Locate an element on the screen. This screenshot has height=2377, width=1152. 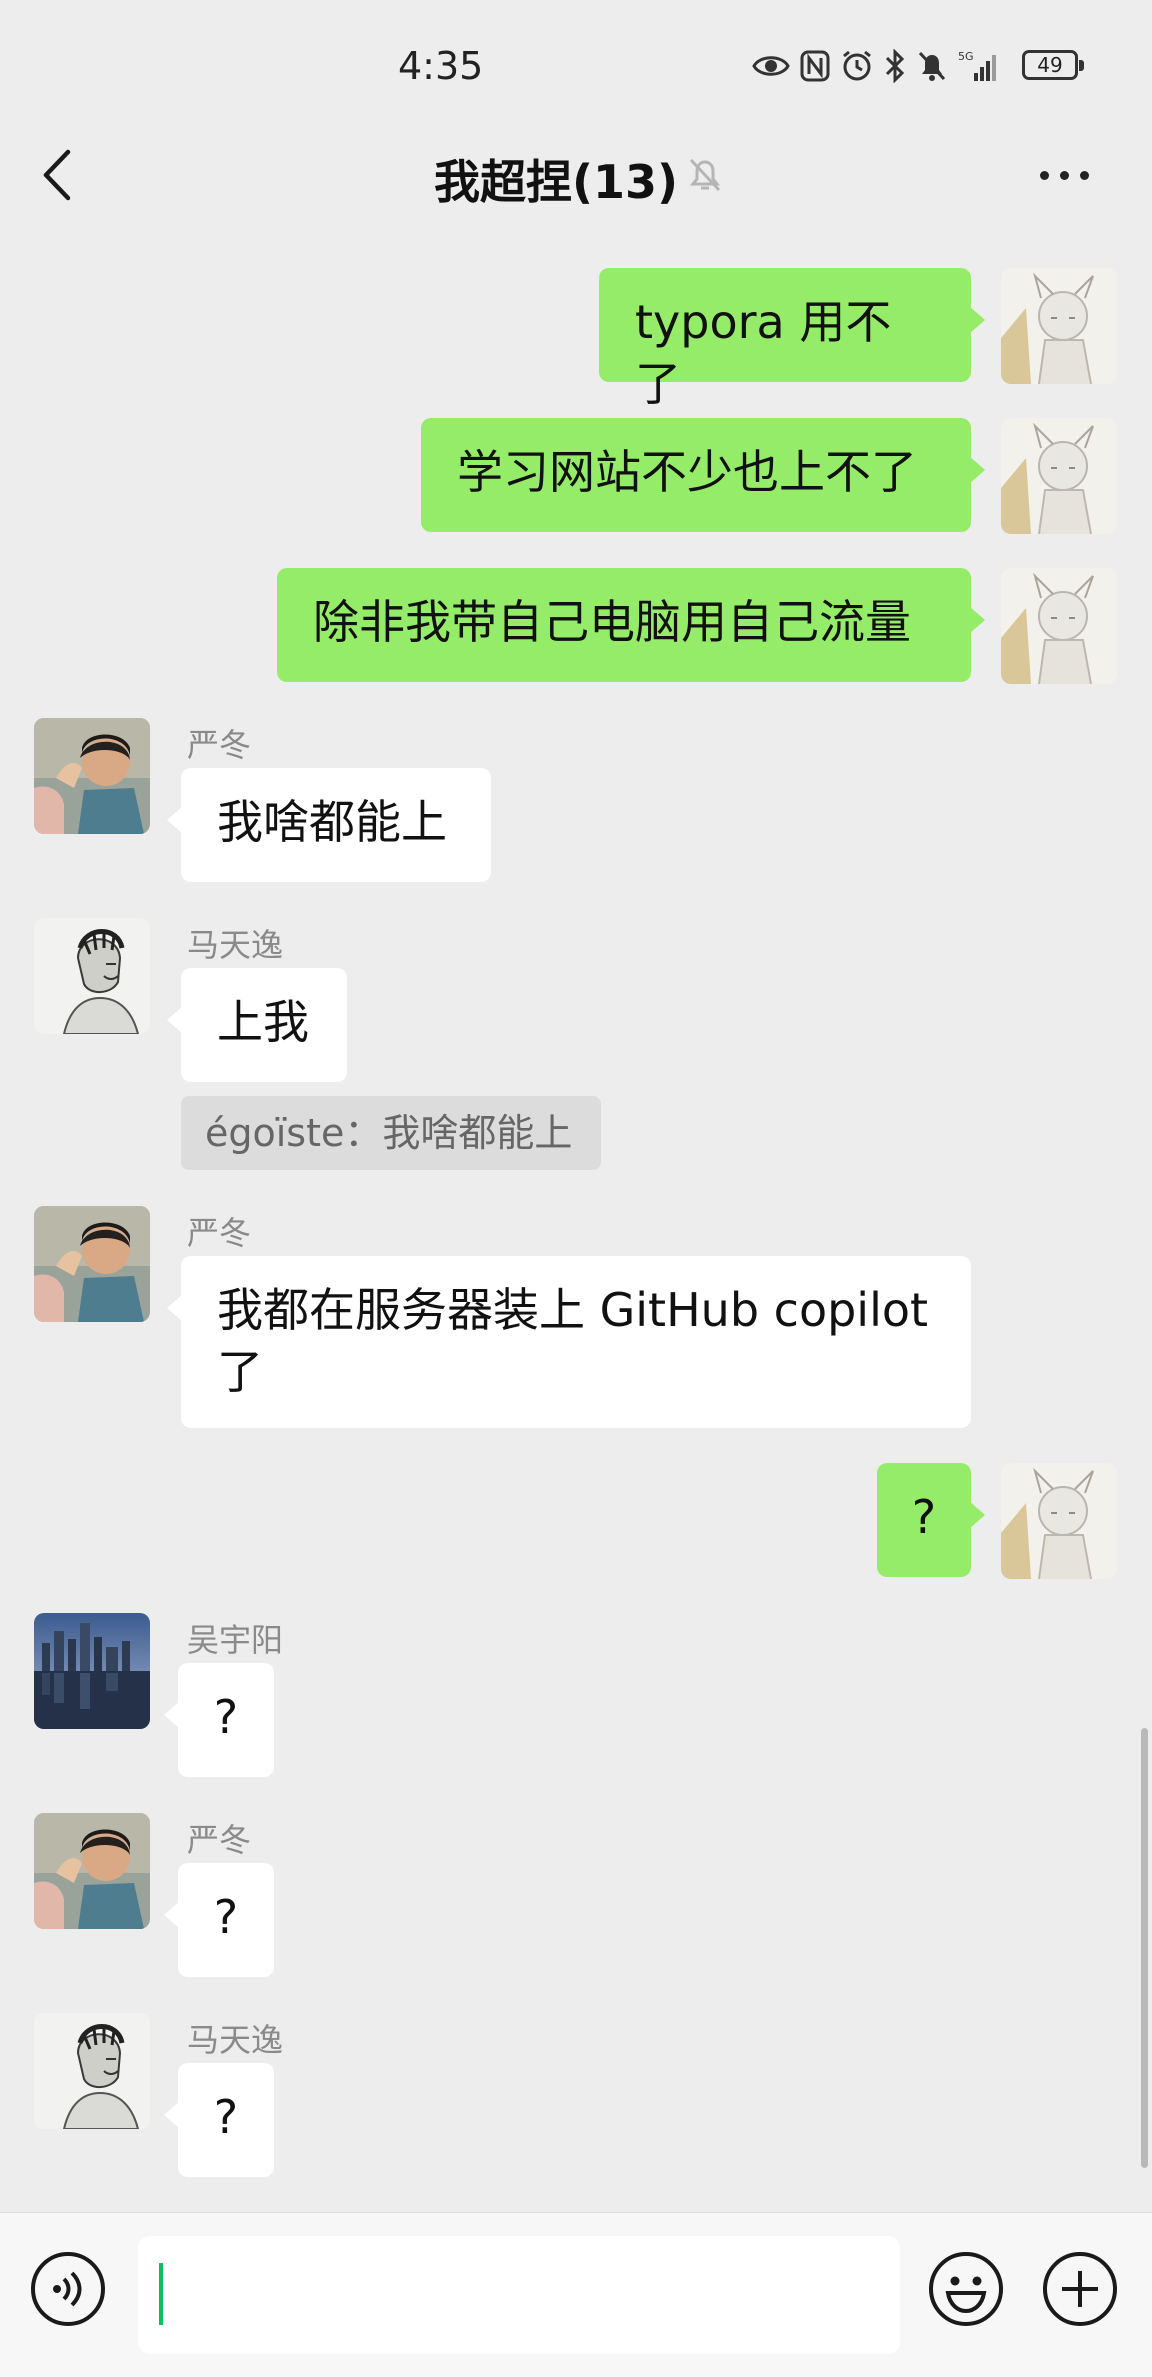
message-text: 除非我带自己电脑用自己流量 is located at coordinates (612, 622).